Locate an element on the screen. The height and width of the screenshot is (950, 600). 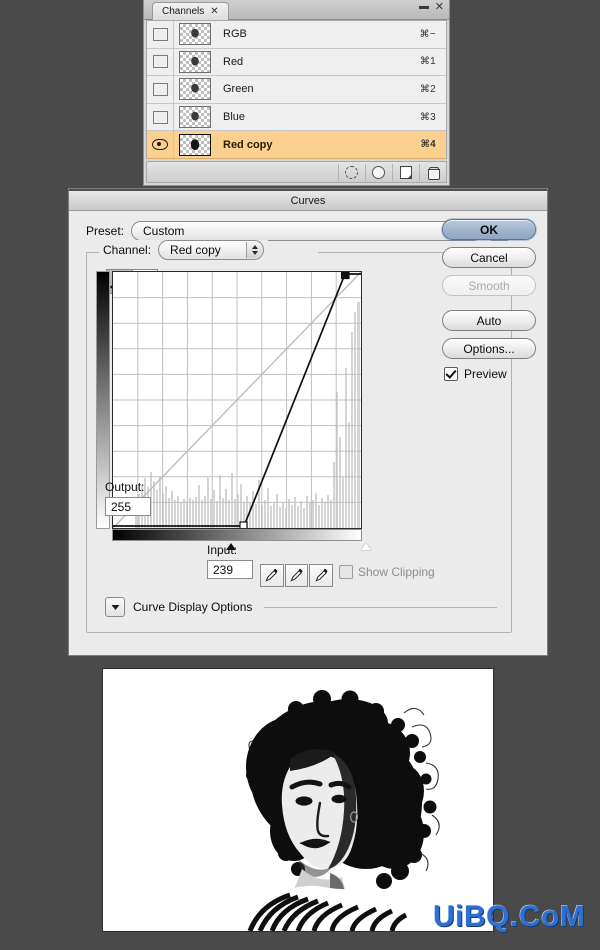
cancel-button: Cancel is located at coordinates (489, 257).